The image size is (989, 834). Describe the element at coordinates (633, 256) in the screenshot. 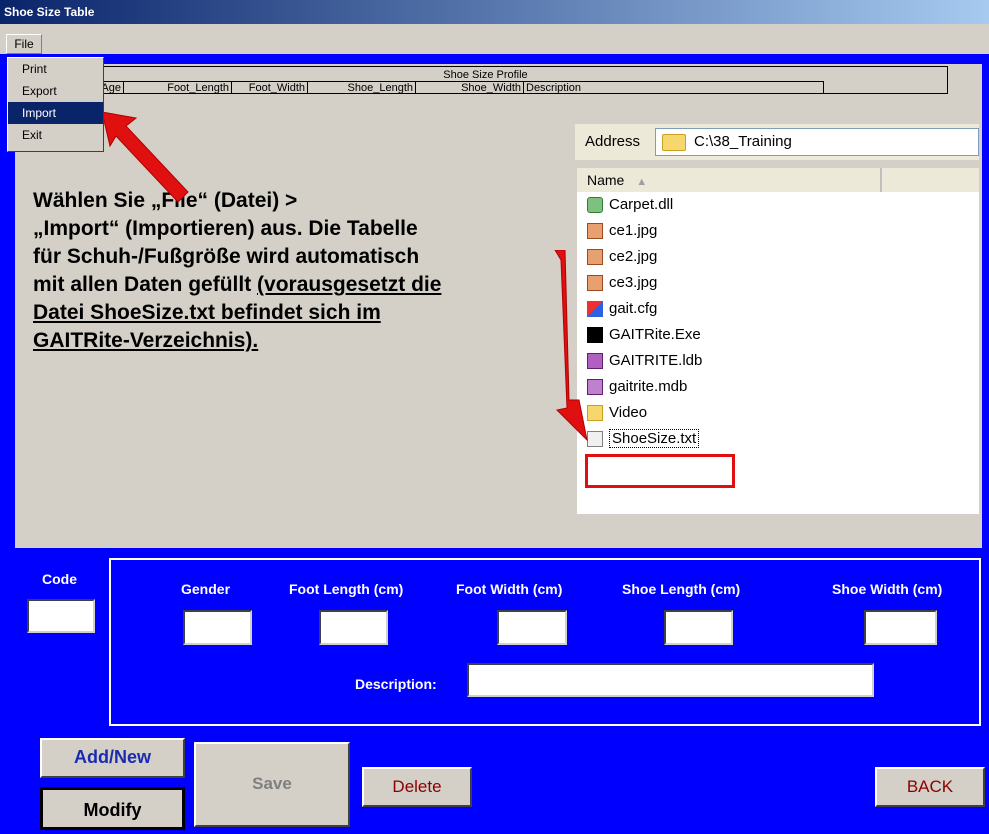

I see `file-name: ce2.jpg` at that location.